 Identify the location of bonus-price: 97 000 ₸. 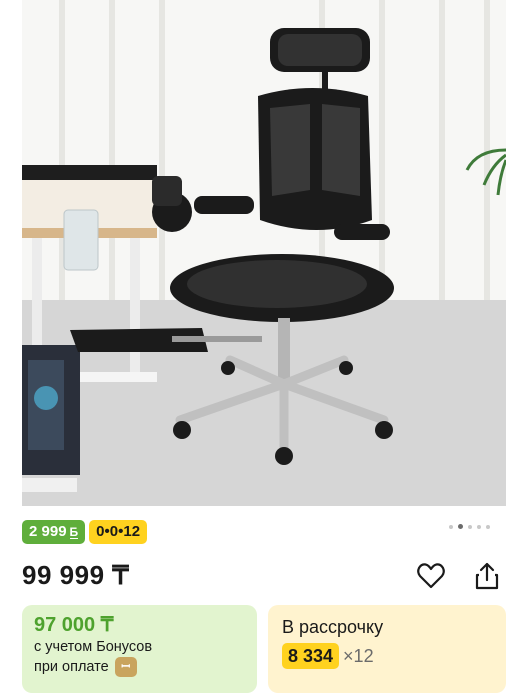
(74, 625).